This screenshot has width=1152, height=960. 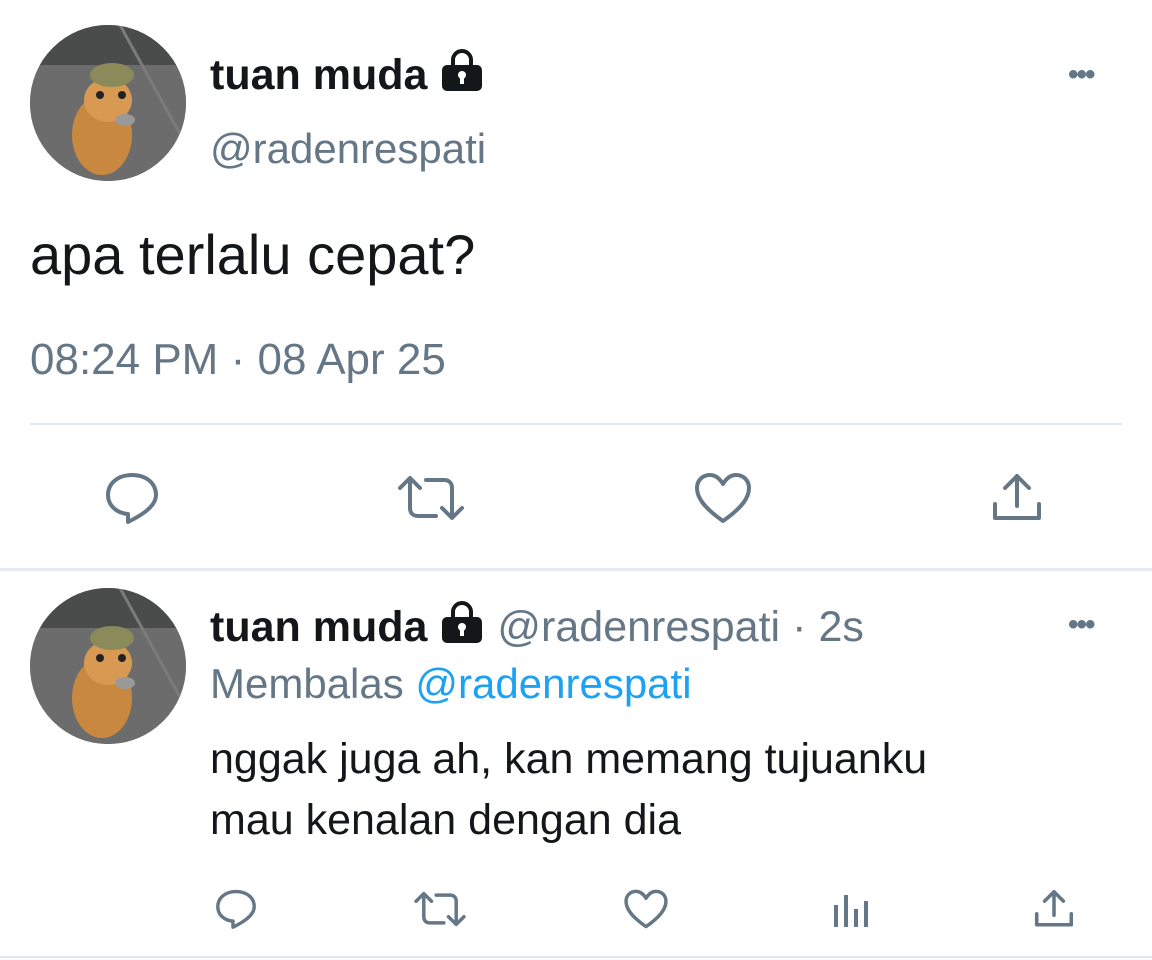 I want to click on main-tweet-text: apa terlalu cepat?, so click(x=253, y=254).